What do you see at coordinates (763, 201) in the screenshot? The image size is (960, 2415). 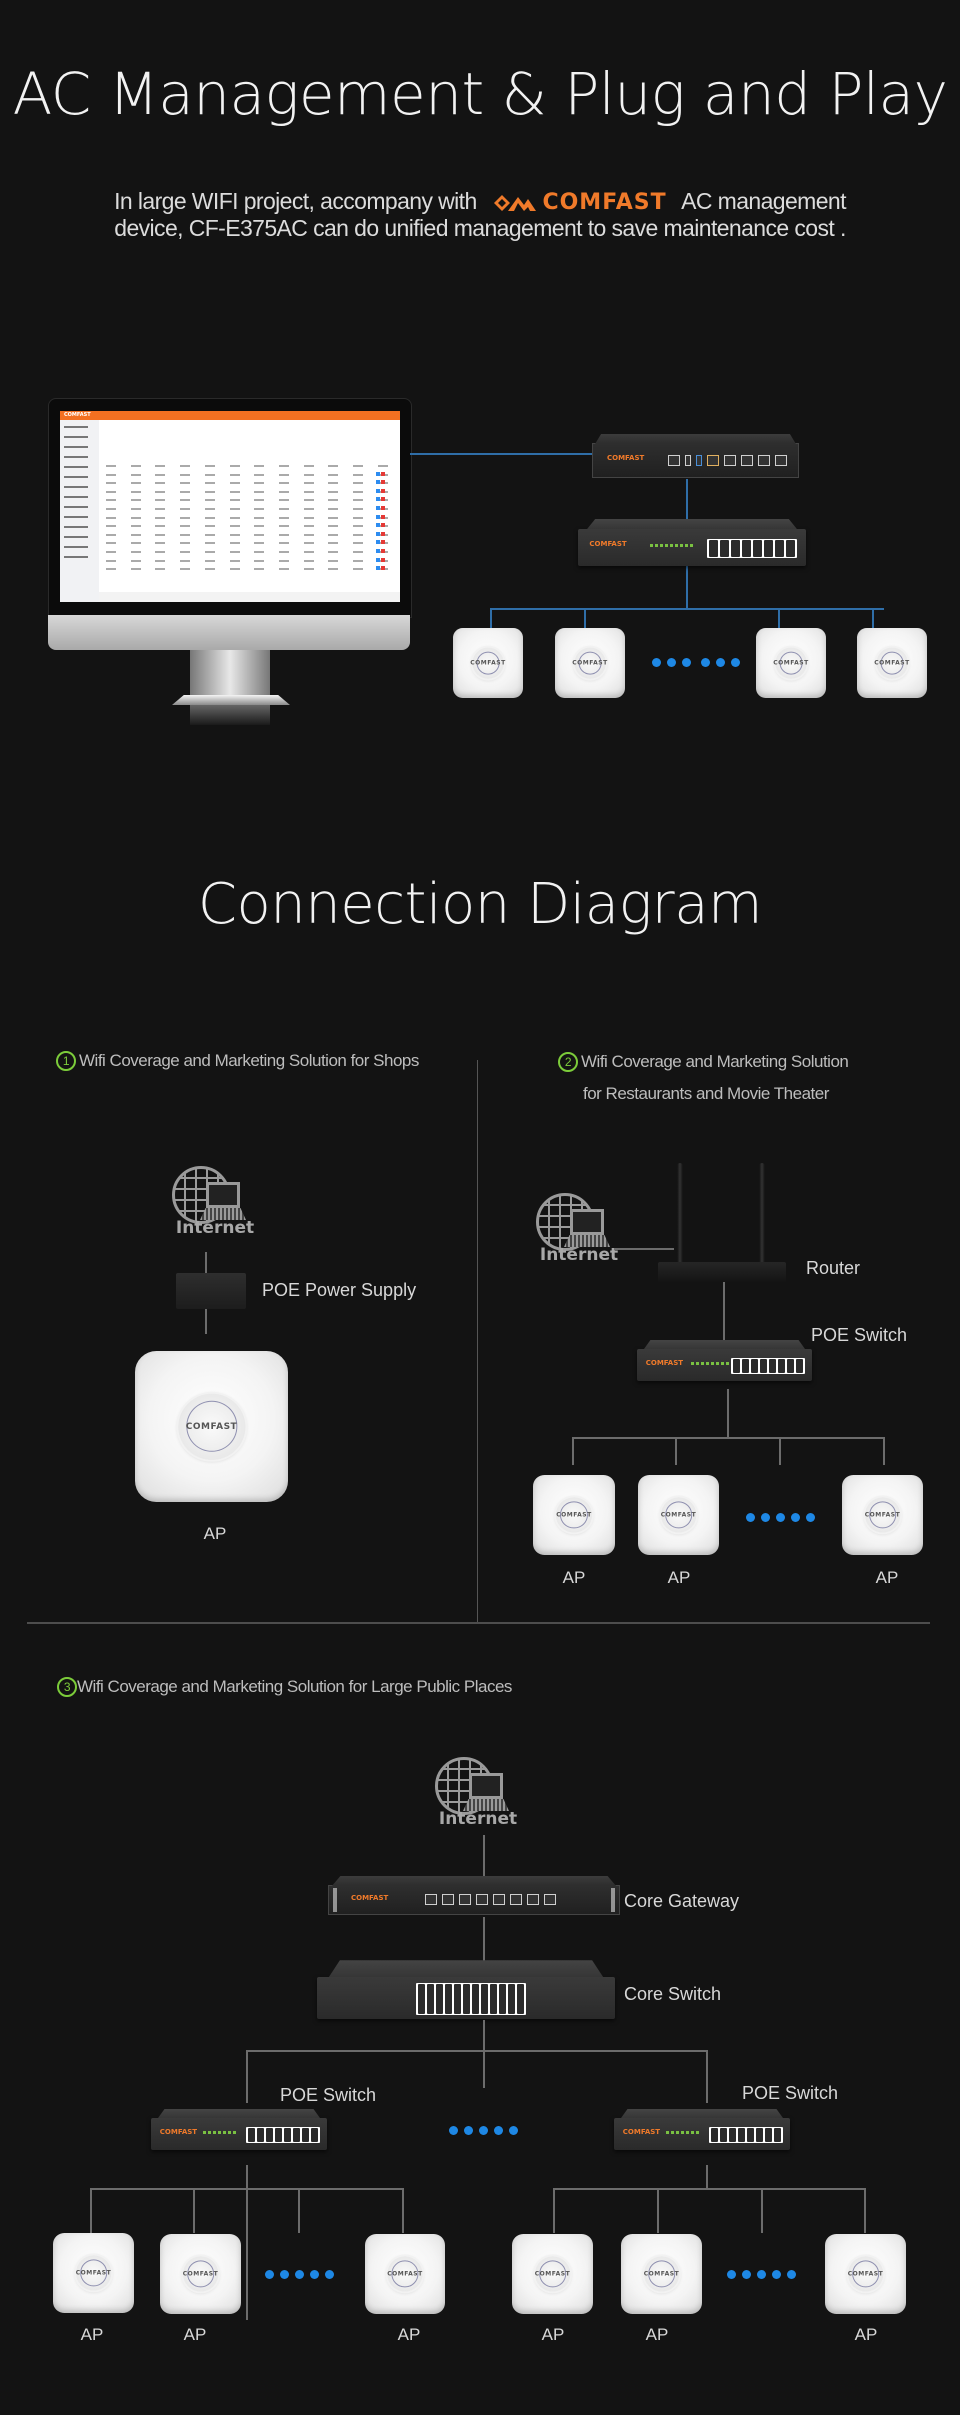 I see `intro-text-after-logo: AC management` at bounding box center [763, 201].